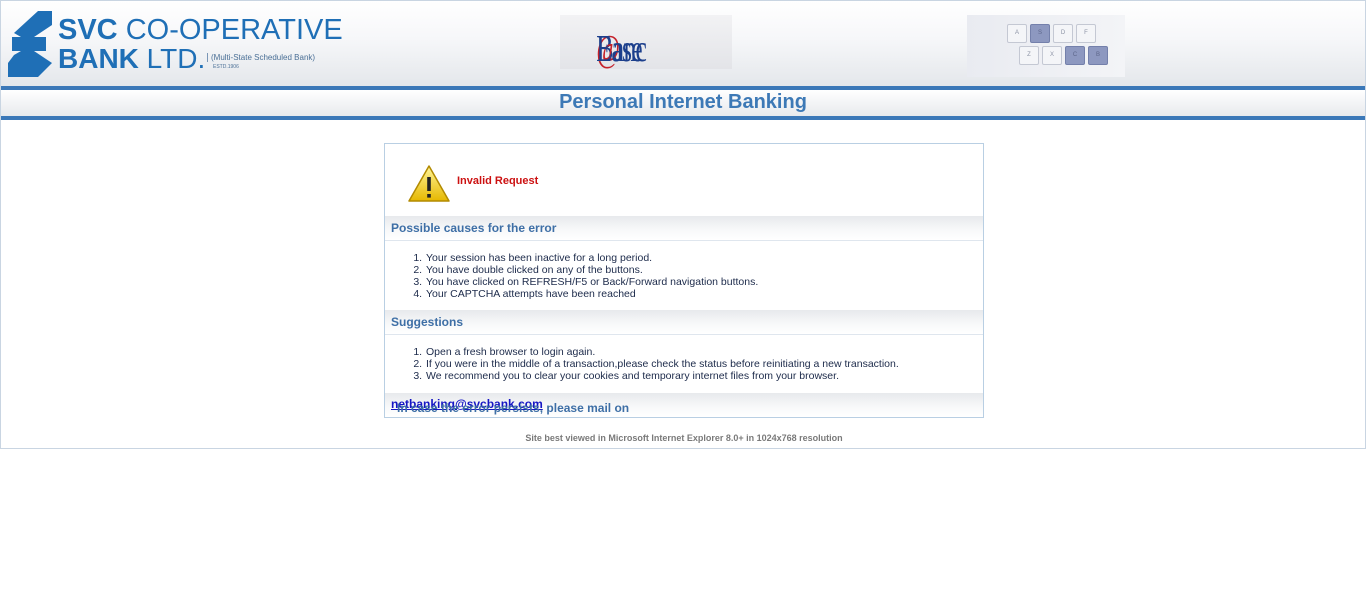 This screenshot has width=1366, height=613. Describe the element at coordinates (226, 67) in the screenshot. I see `bank-established: ESTD.1906` at that location.